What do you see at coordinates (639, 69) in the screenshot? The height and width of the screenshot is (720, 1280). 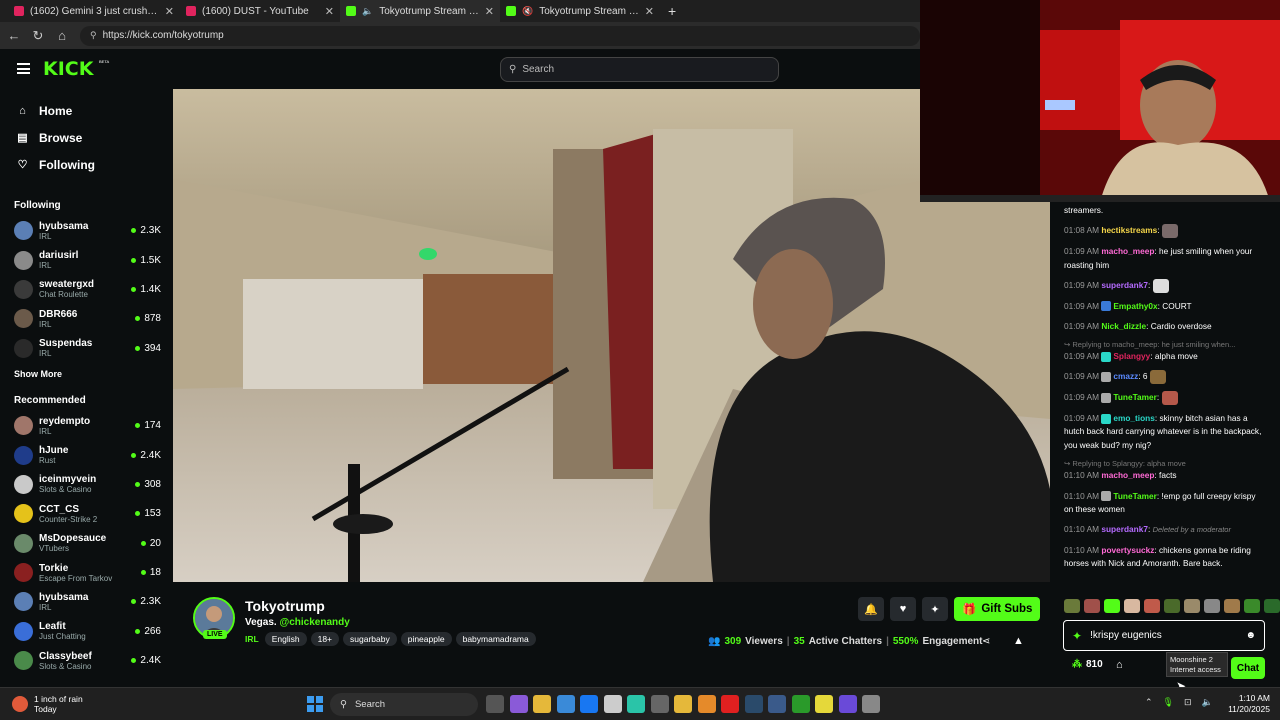 I see `search-input: ⚲ Search` at bounding box center [639, 69].